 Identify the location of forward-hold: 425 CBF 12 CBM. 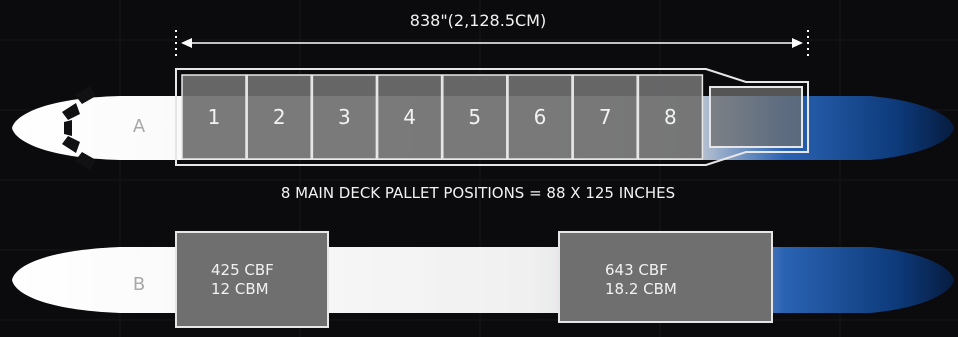
(252, 279).